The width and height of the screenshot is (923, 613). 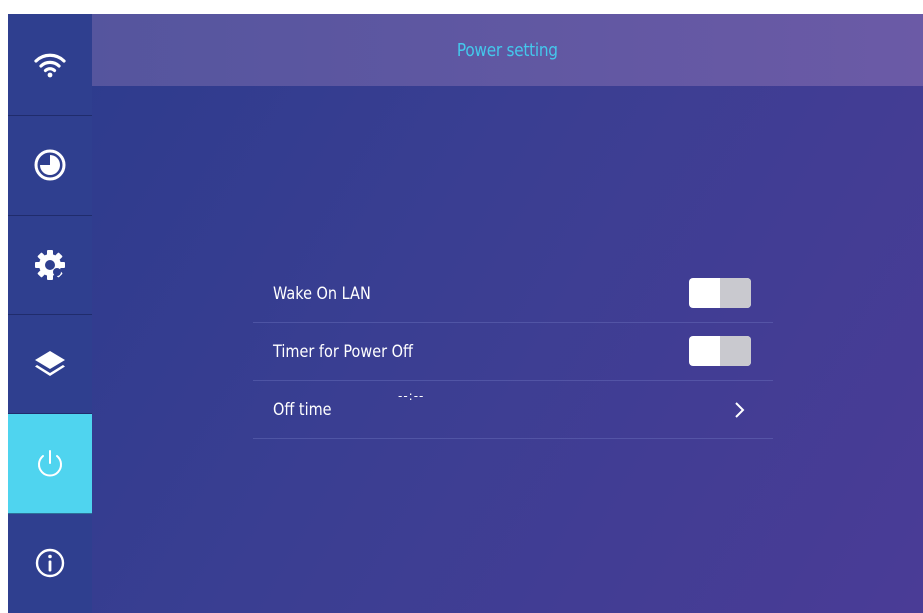 What do you see at coordinates (411, 396) in the screenshot?
I see `off-time-value: --:--` at bounding box center [411, 396].